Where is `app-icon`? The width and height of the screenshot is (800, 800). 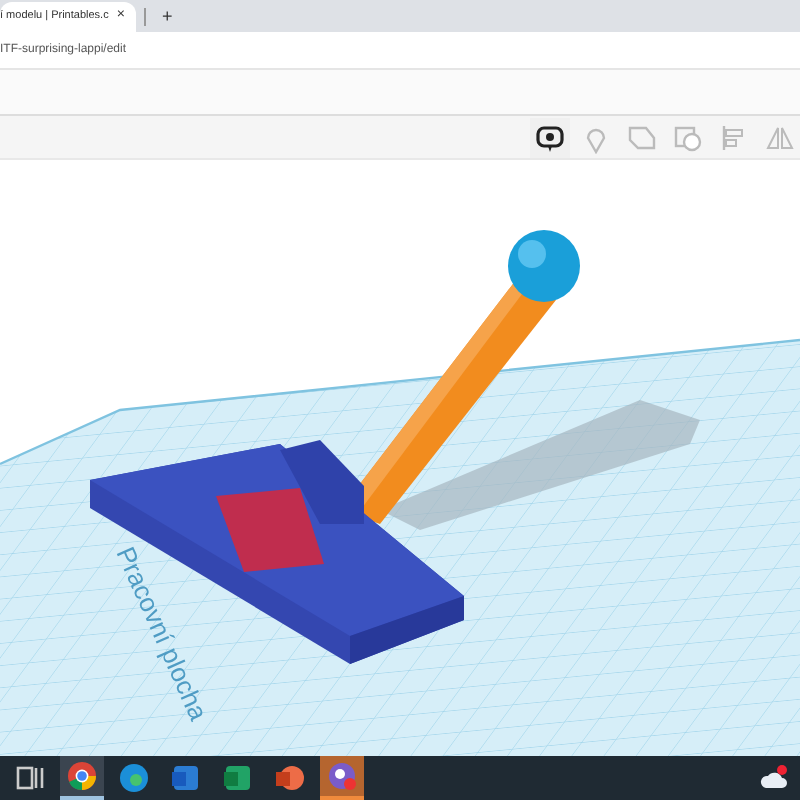
app-icon is located at coordinates (342, 778).